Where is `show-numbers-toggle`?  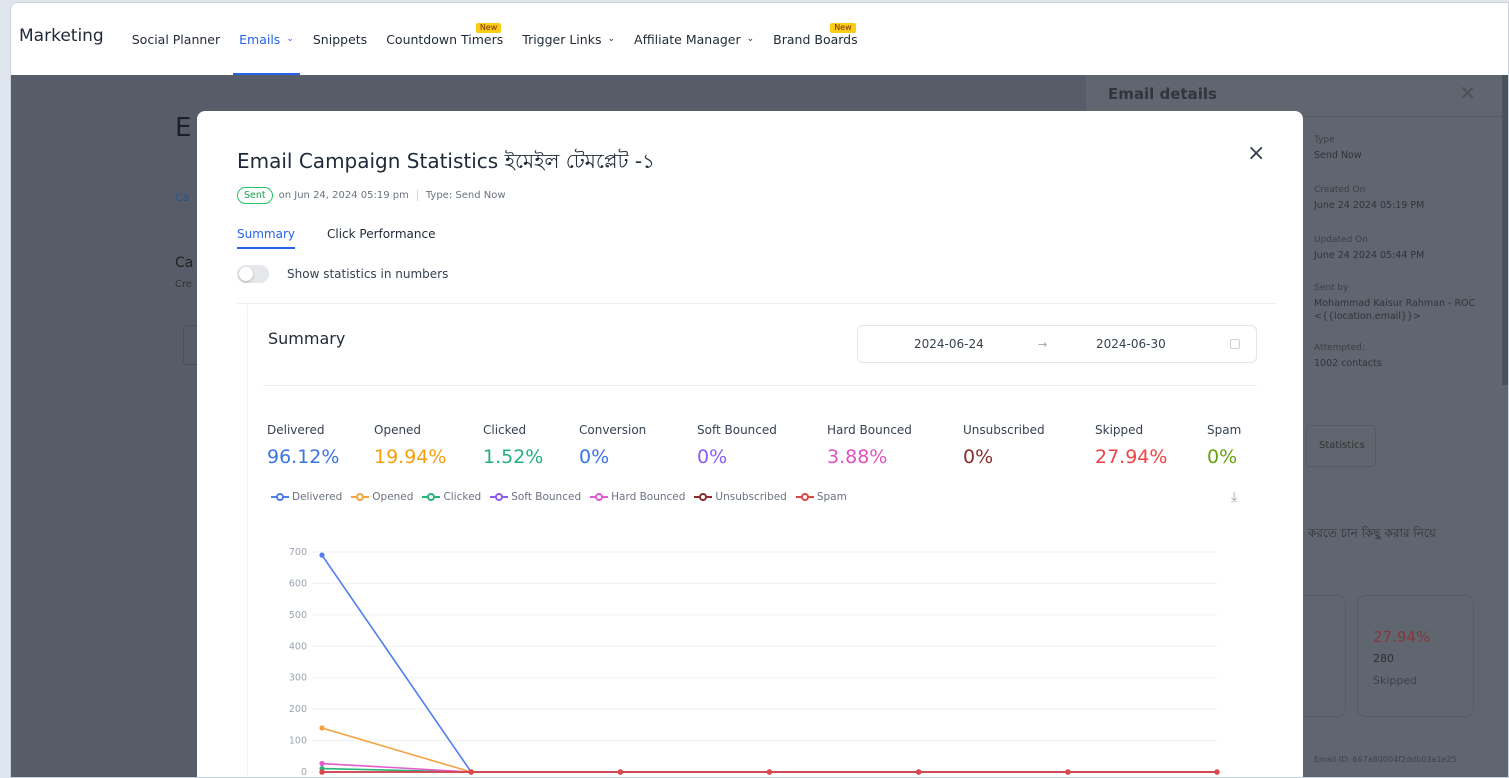 show-numbers-toggle is located at coordinates (253, 274).